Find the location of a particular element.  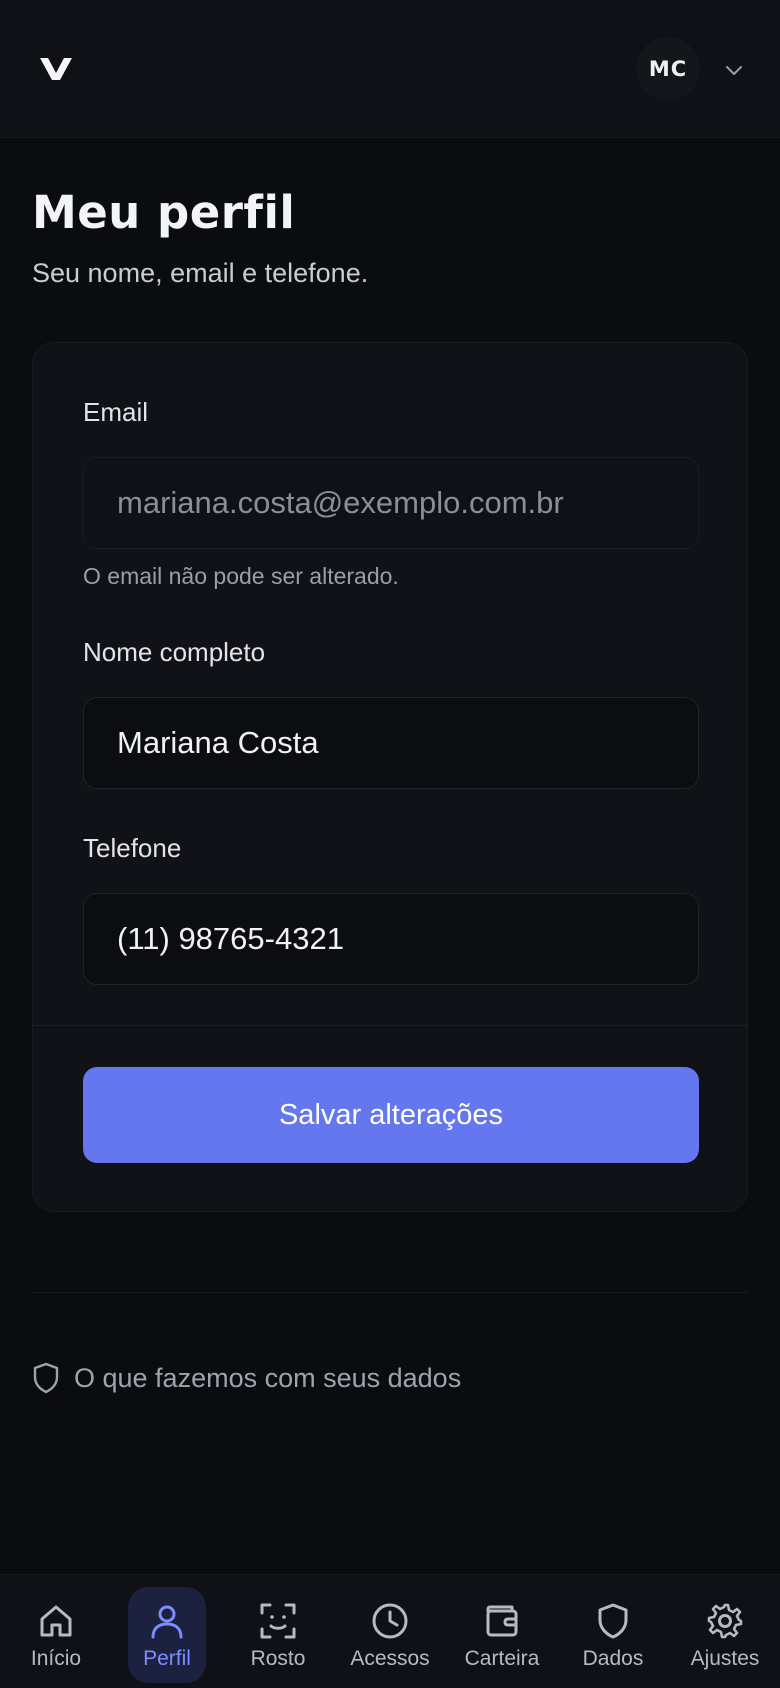

nav-item-ajustes: Ajustes is located at coordinates (725, 1635).